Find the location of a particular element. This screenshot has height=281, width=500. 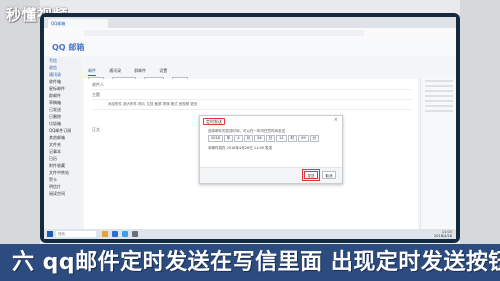

to-field-line is located at coordinates (252, 89).